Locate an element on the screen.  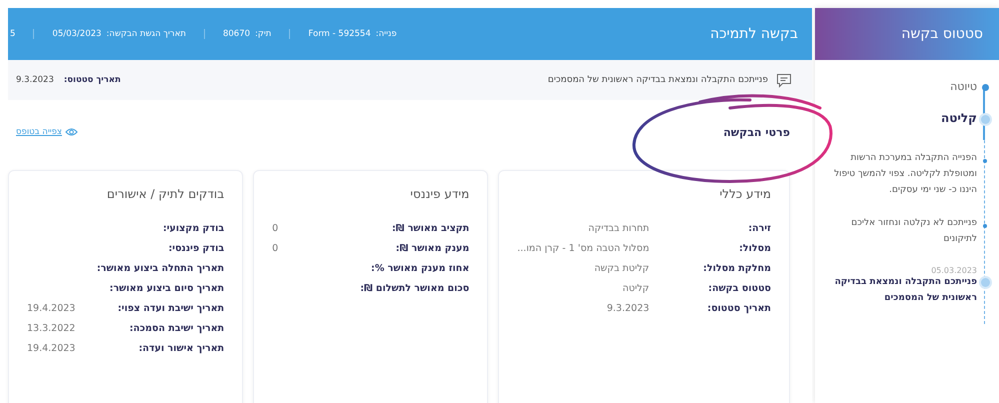
meta-value: 80670 is located at coordinates (236, 34).